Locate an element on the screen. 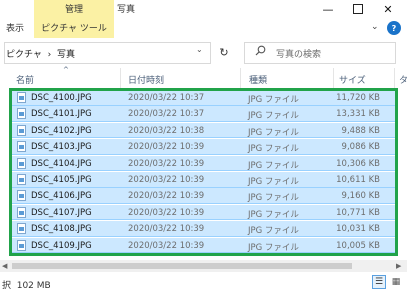 The height and width of the screenshot is (294, 407). file-size: 13,331 KB is located at coordinates (358, 114).